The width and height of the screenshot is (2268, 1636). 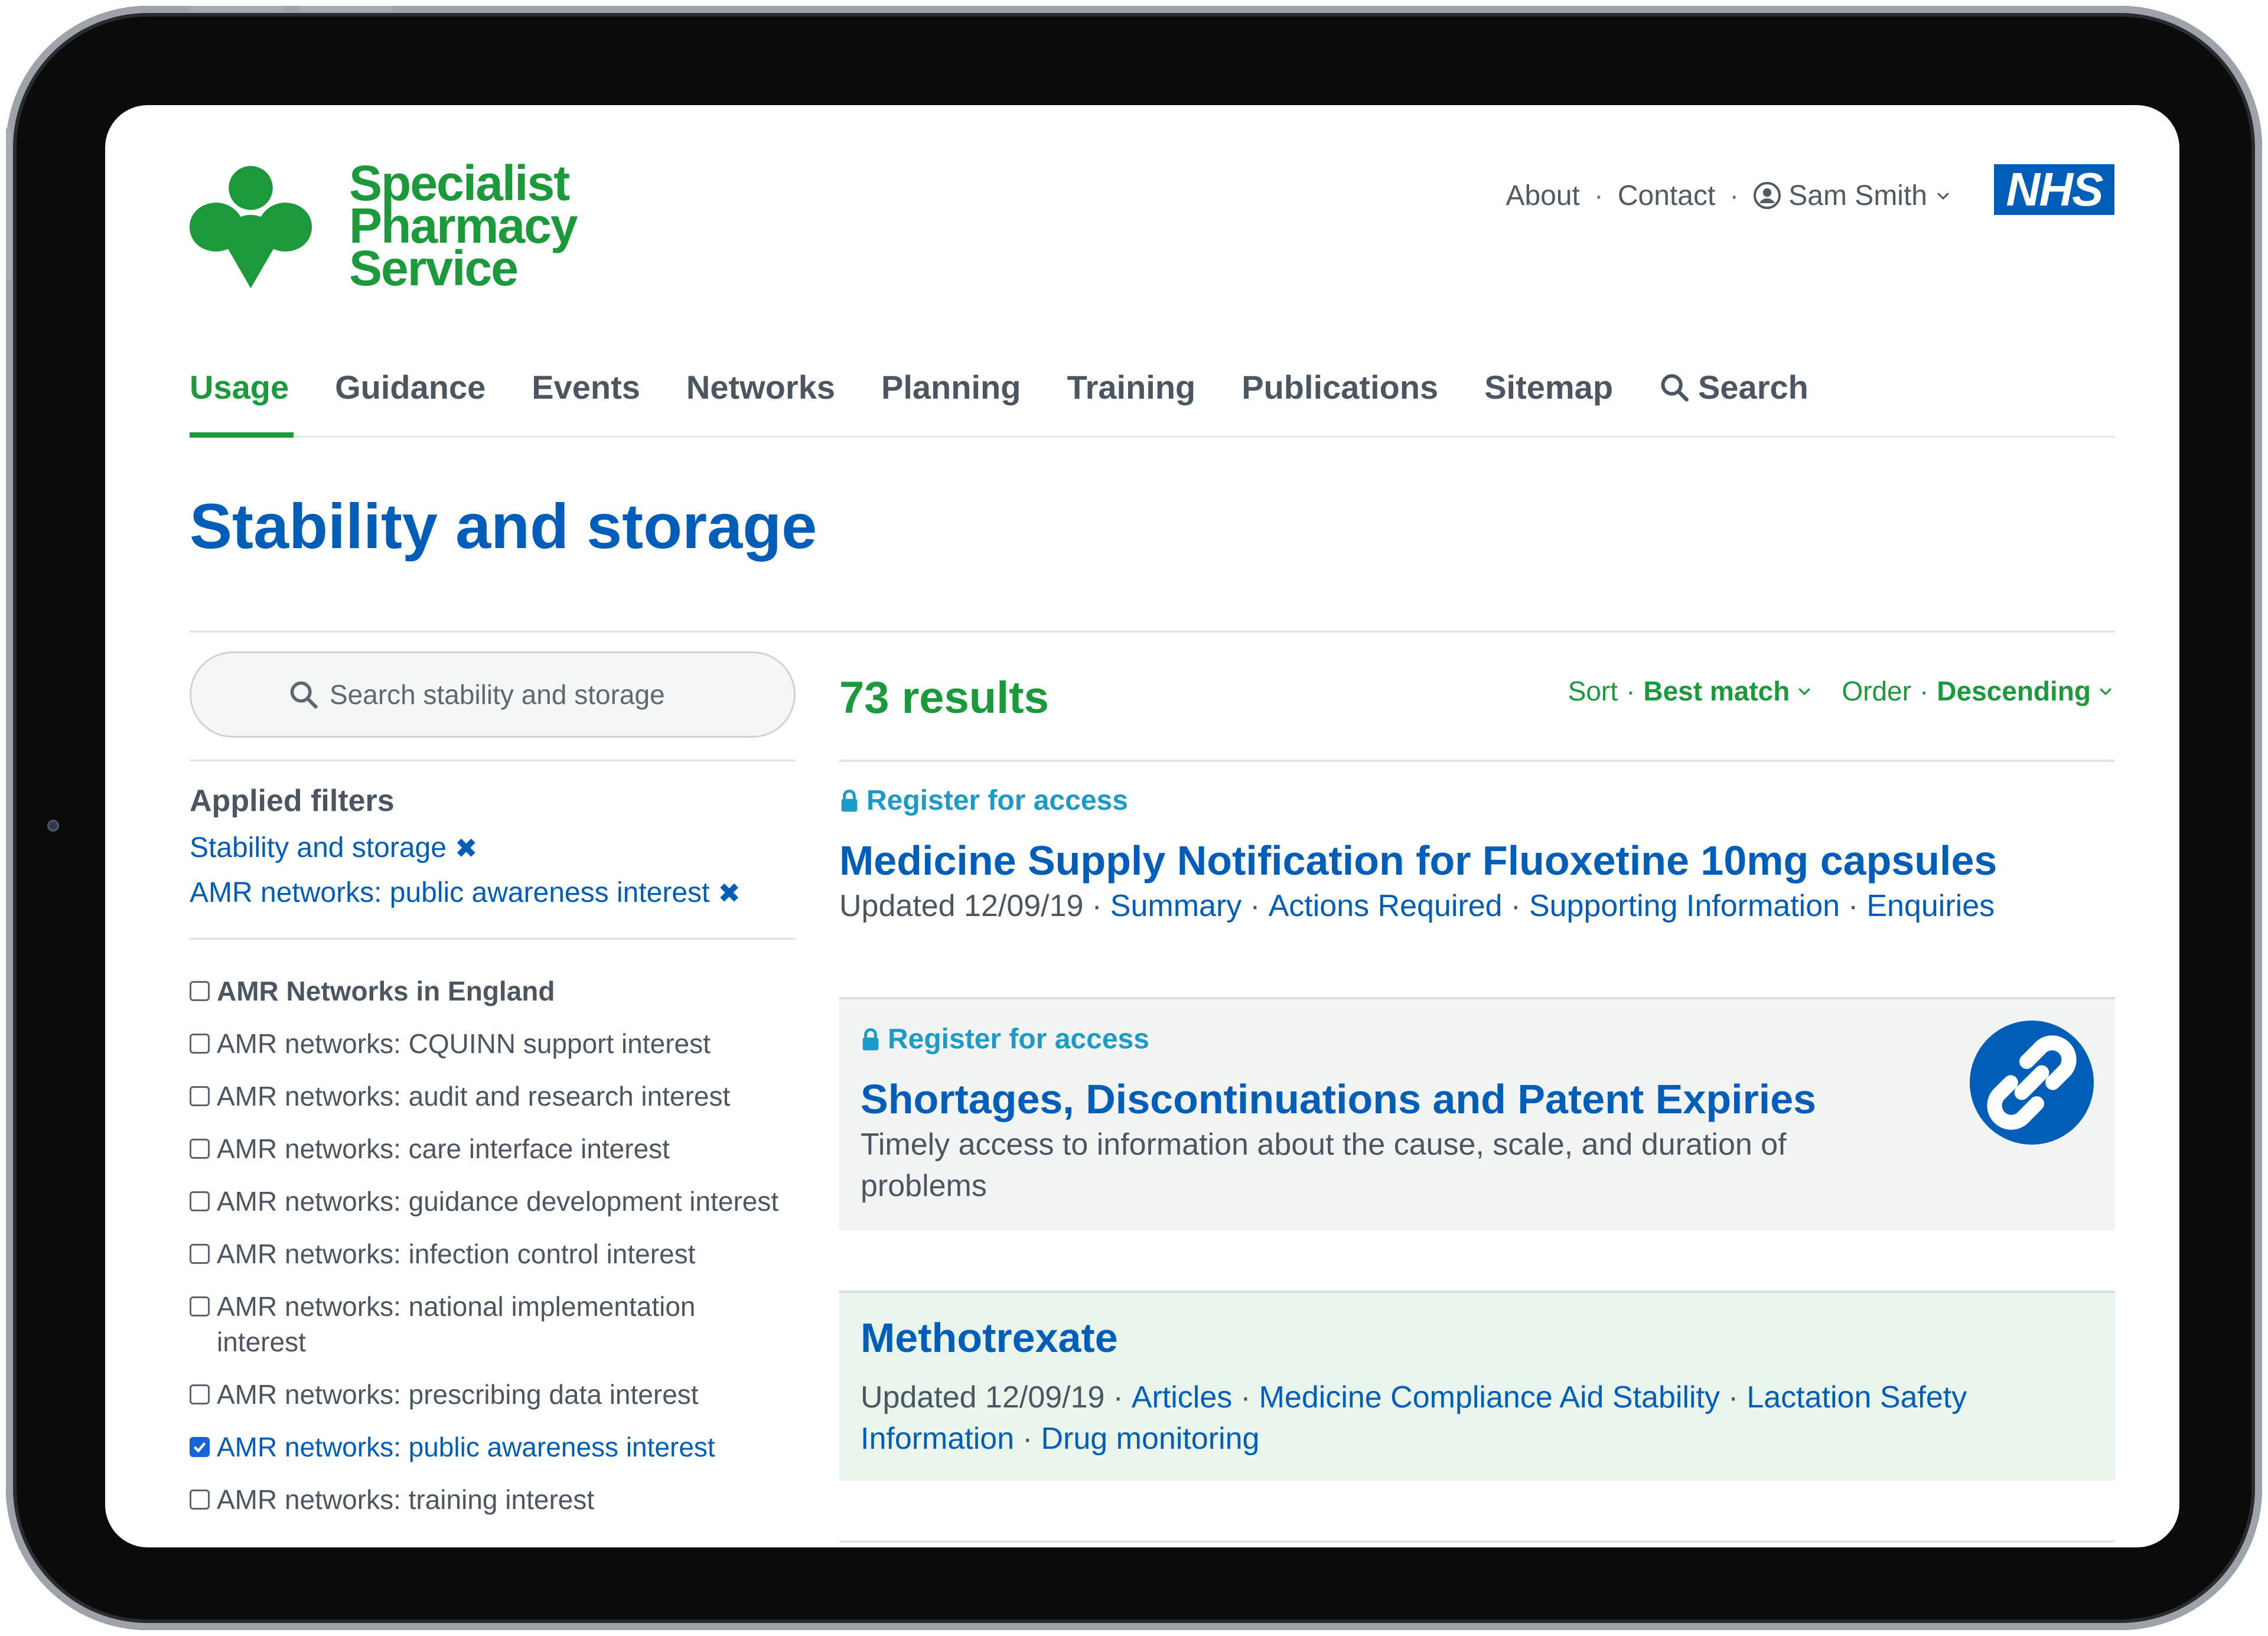 What do you see at coordinates (2032, 1083) in the screenshot?
I see `broken-link-icon` at bounding box center [2032, 1083].